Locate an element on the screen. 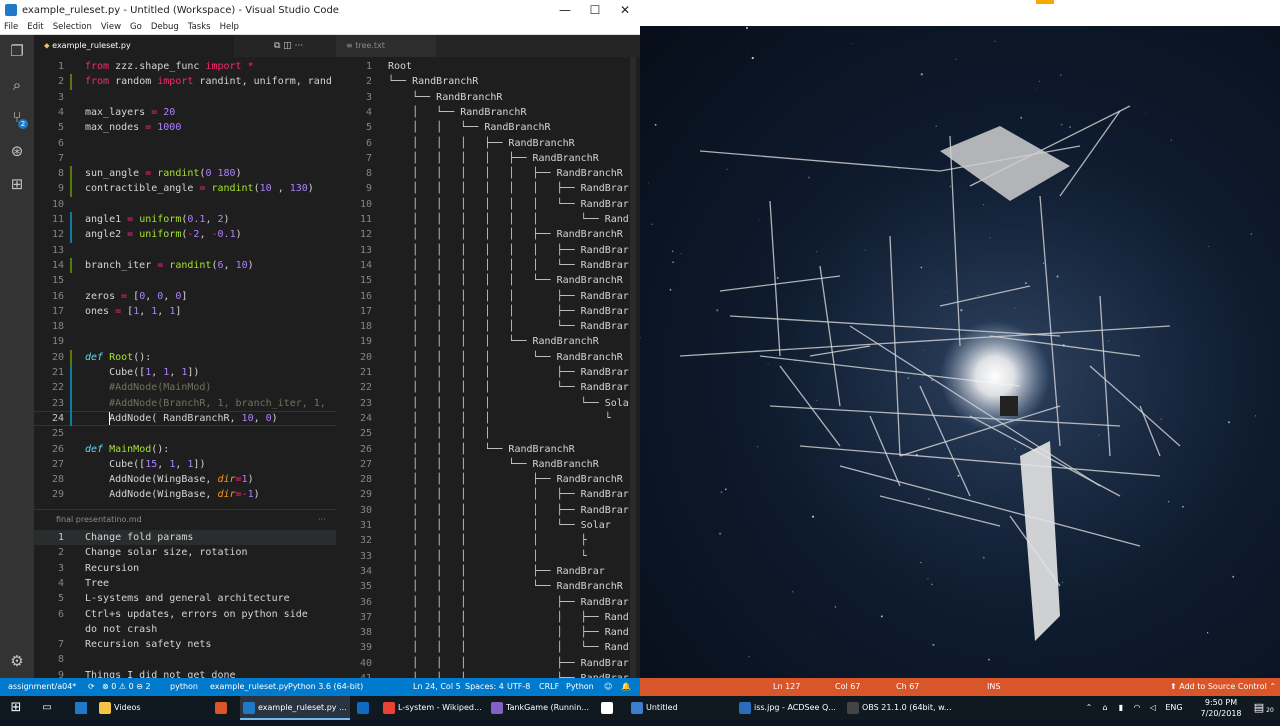 This screenshot has height=726, width=1280. menu-edit: Edit is located at coordinates (35, 27).